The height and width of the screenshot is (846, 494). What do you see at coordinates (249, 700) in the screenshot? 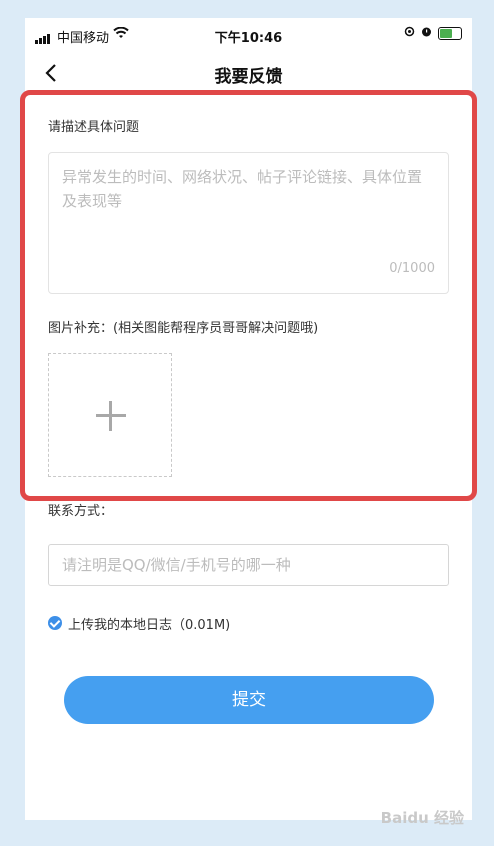
I see `submit-button: 提交` at bounding box center [249, 700].